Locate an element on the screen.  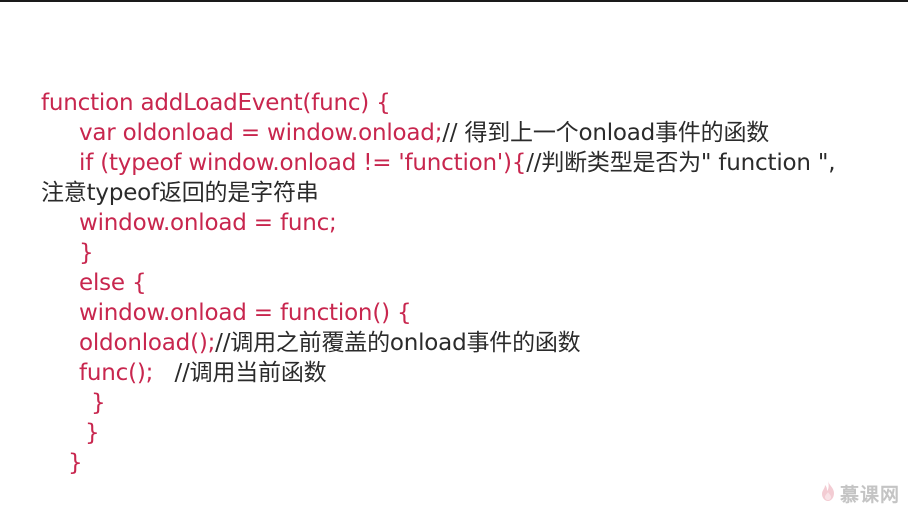
comment-text: // 得到上一个onload事件的函数 is located at coordinates (606, 133).